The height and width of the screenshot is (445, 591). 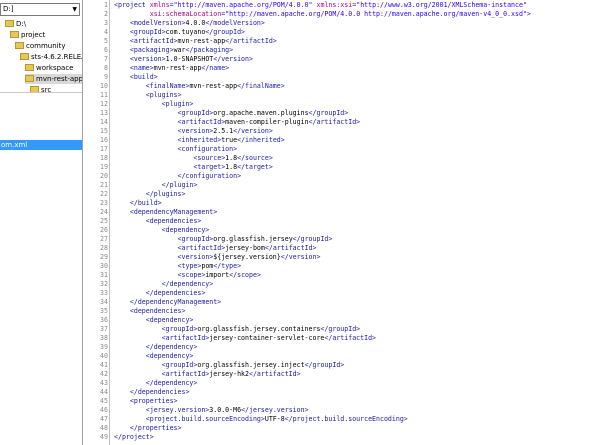 What do you see at coordinates (255, 158) in the screenshot?
I see `xml-tag: </source>` at bounding box center [255, 158].